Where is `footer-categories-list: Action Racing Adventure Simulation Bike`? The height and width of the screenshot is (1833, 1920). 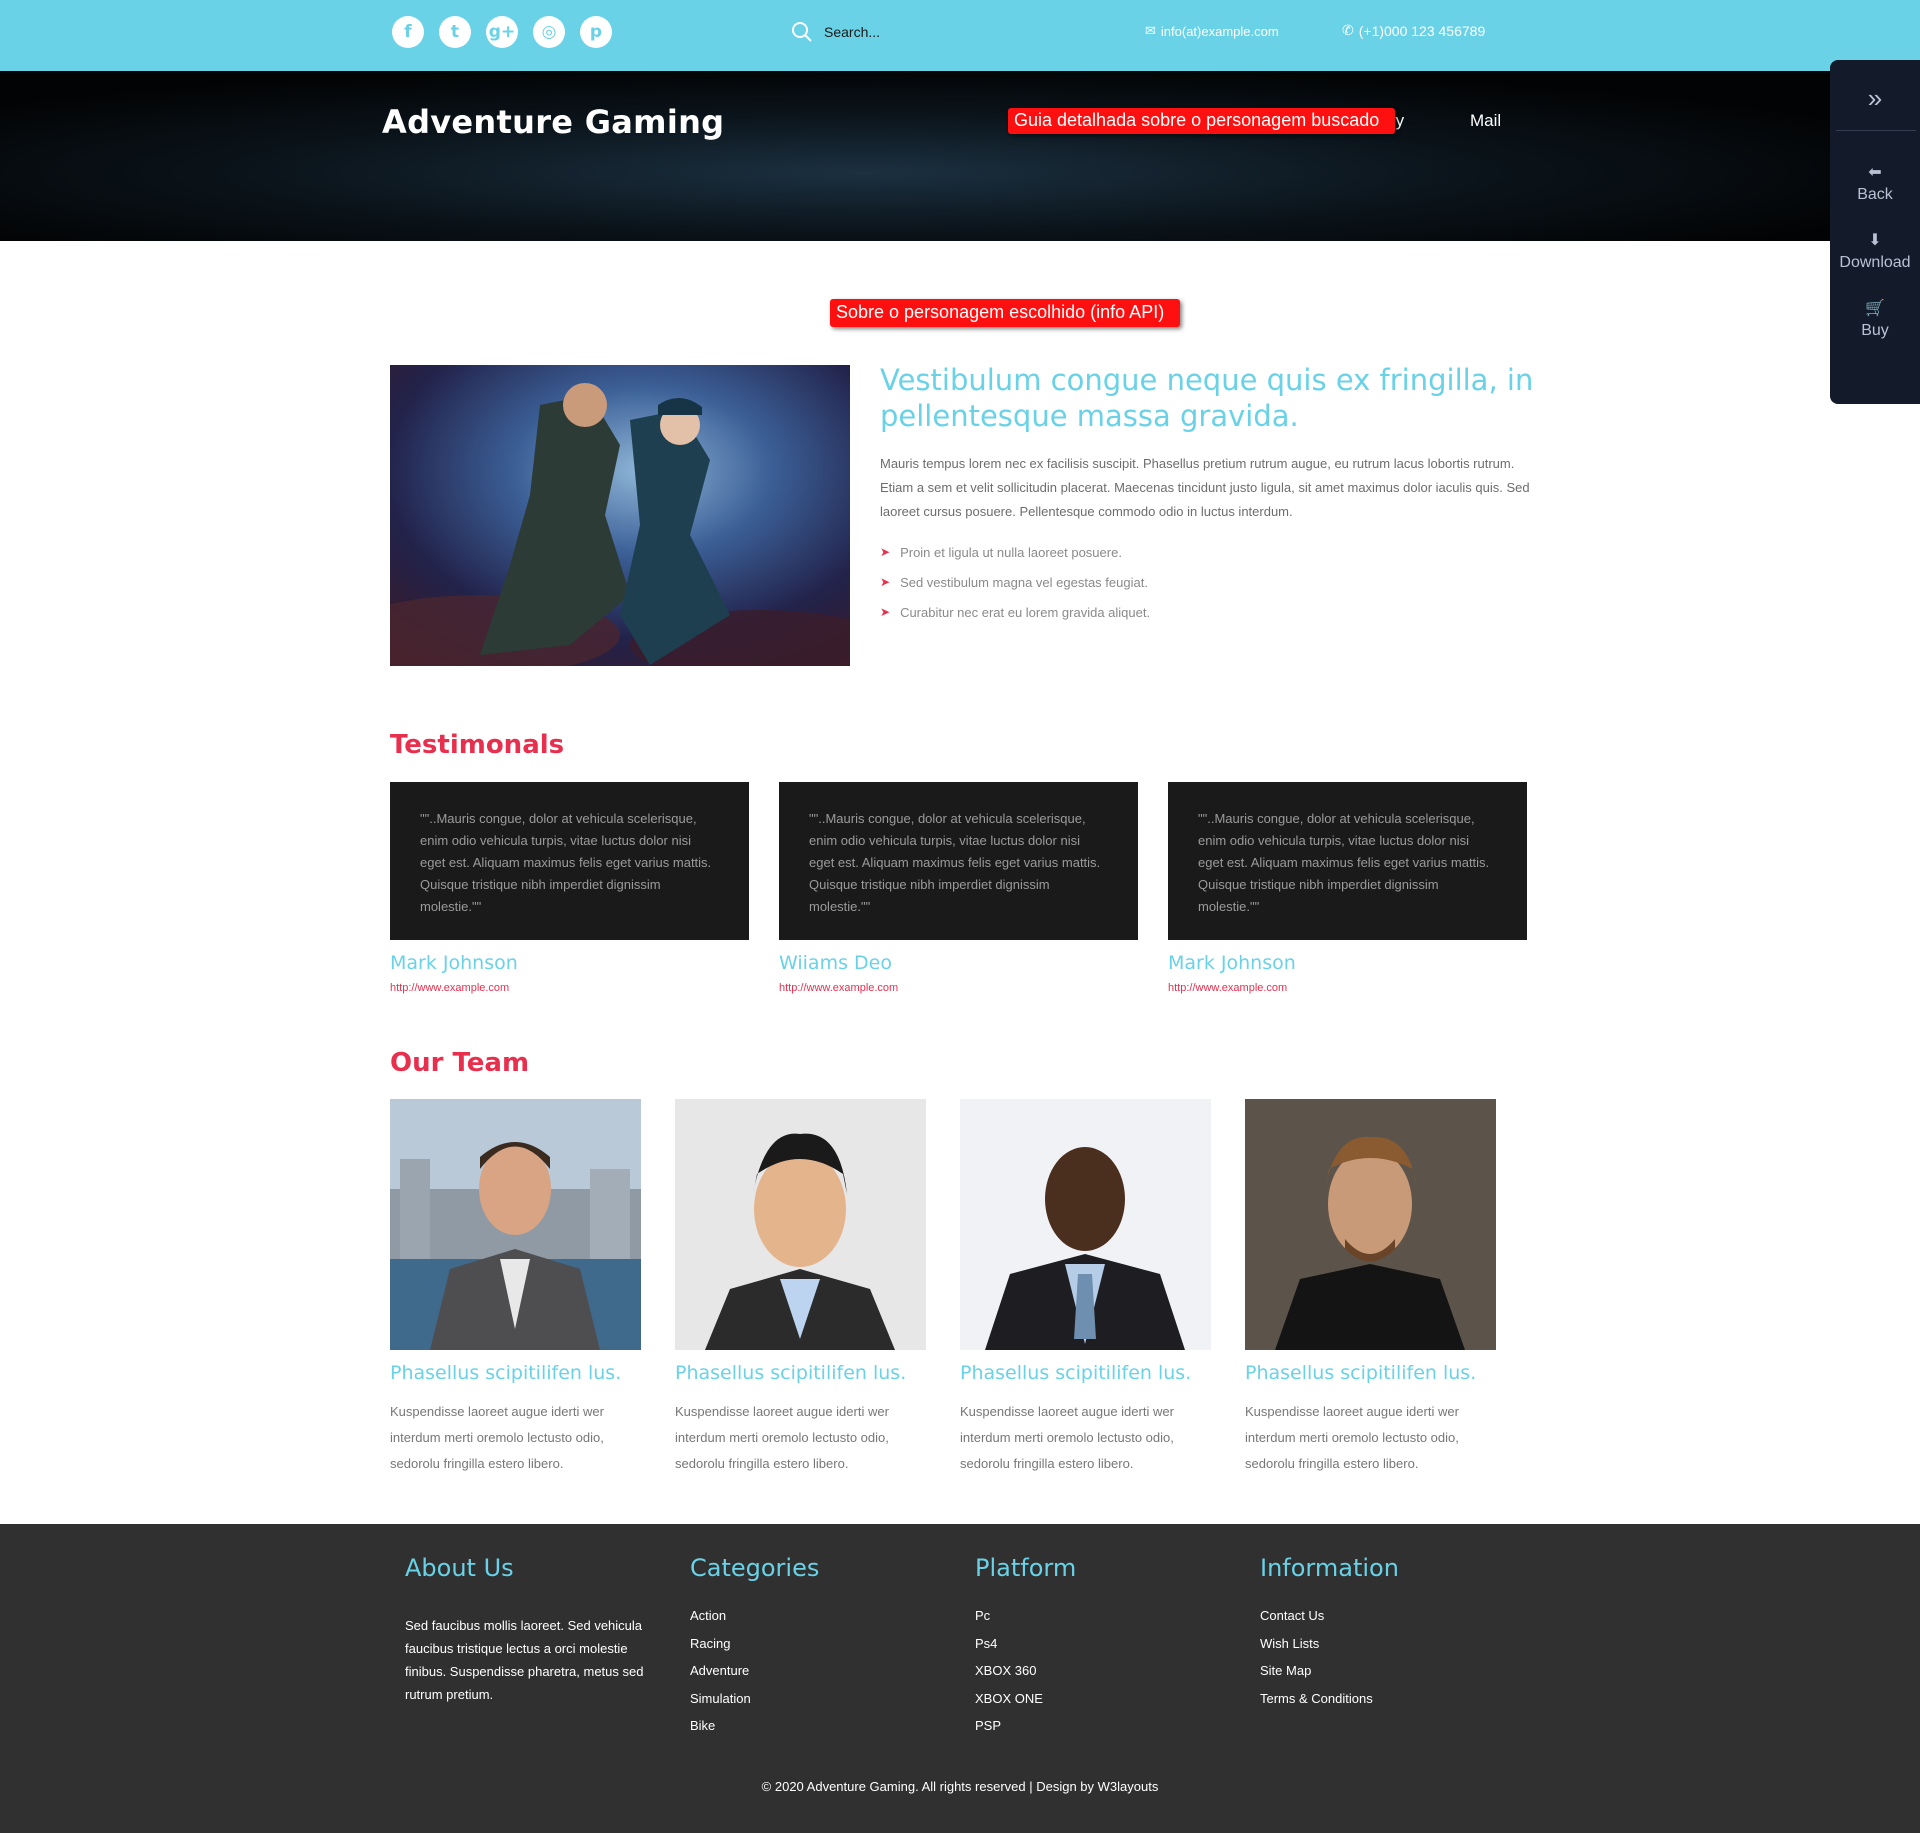
footer-categories-list: Action Racing Adventure Simulation Bike is located at coordinates (720, 1677).